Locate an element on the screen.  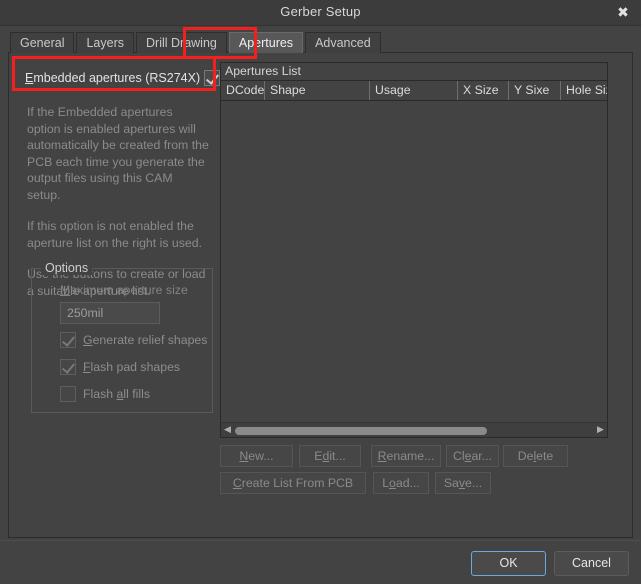
column-header-dcode: DCode is located at coordinates (243, 90).